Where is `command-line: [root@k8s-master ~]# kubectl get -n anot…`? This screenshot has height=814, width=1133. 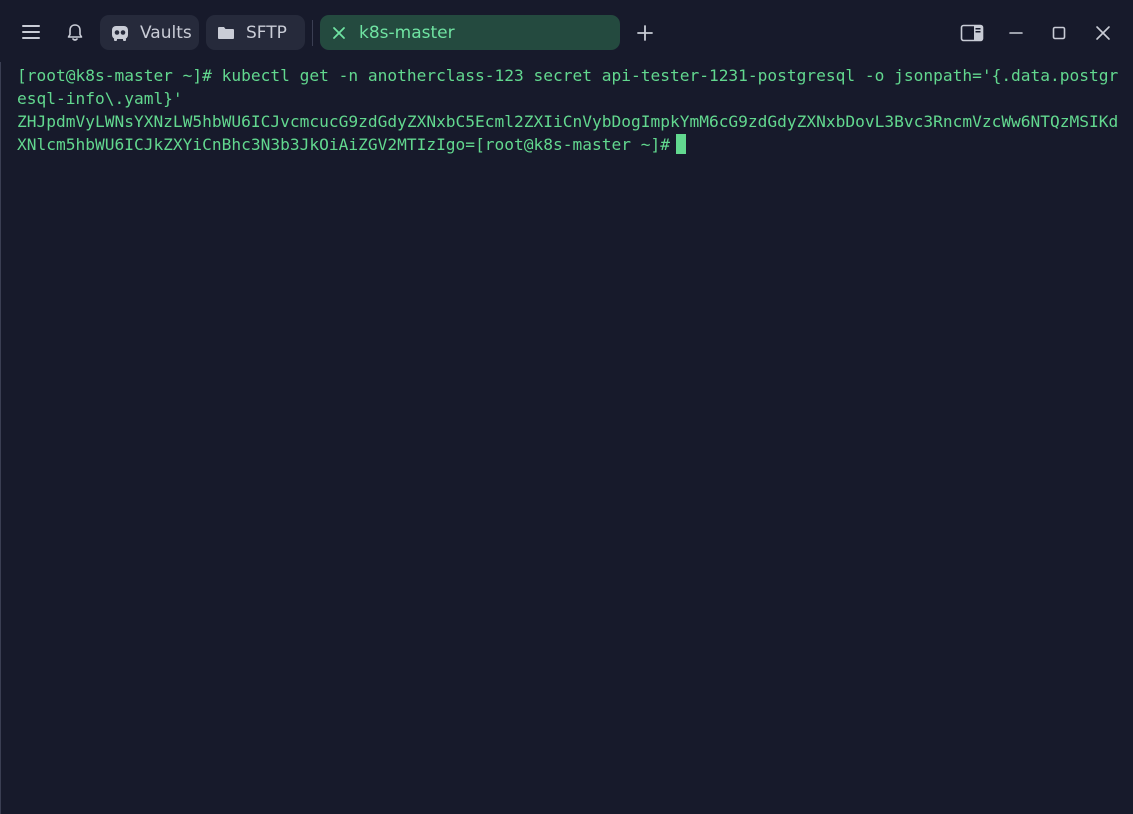
command-line: [root@k8s-master ~]# kubectl get -n anot… is located at coordinates (568, 87).